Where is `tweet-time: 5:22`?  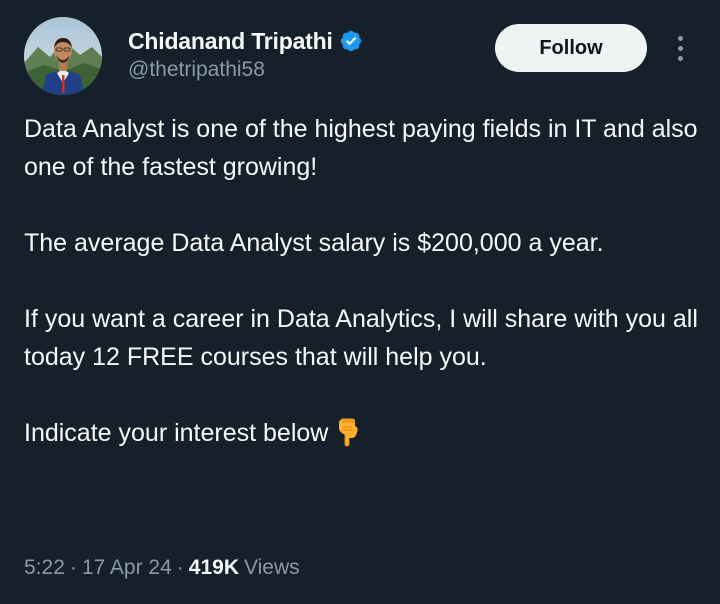 tweet-time: 5:22 is located at coordinates (44, 568).